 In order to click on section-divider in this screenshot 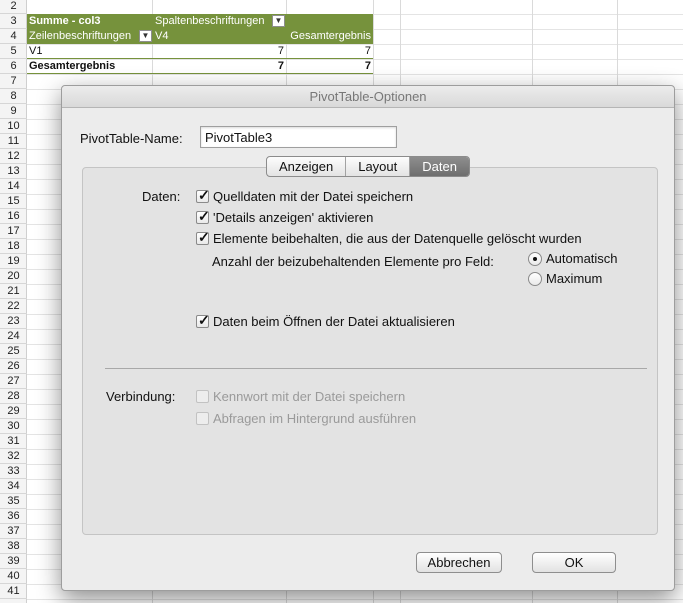, I will do `click(376, 368)`.